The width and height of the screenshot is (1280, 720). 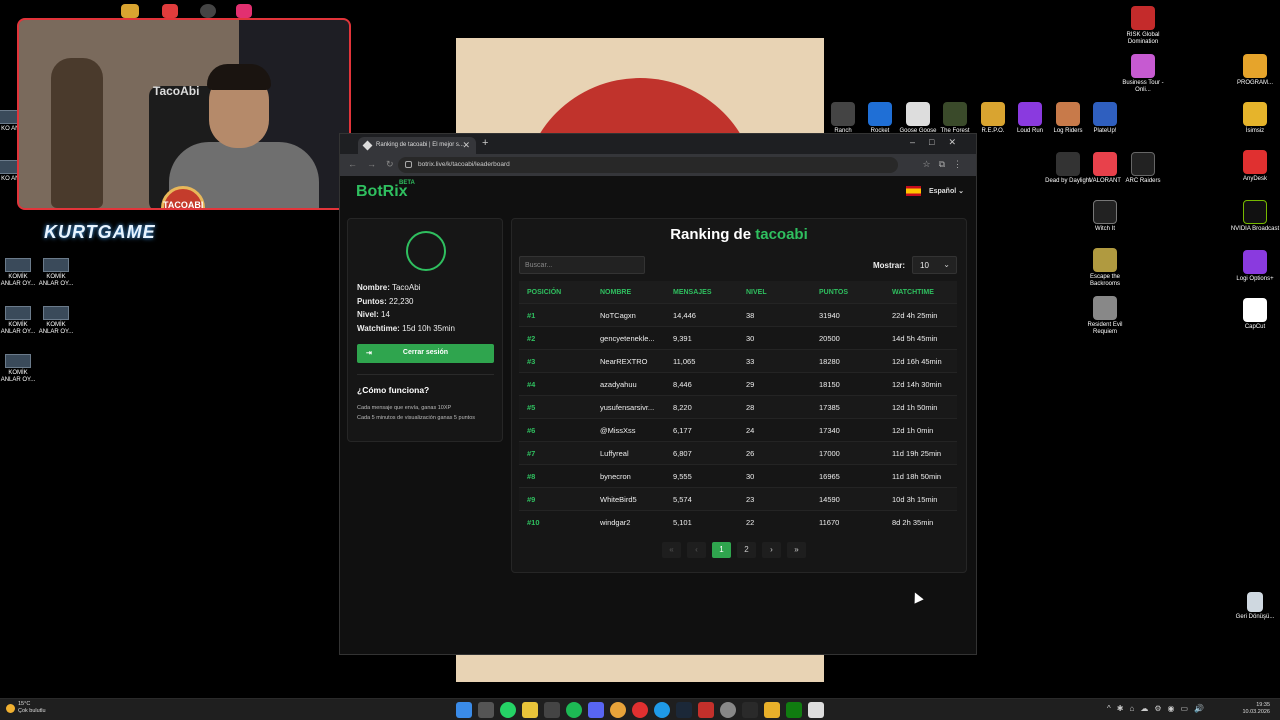 I want to click on language-label: Español, so click(x=942, y=191).